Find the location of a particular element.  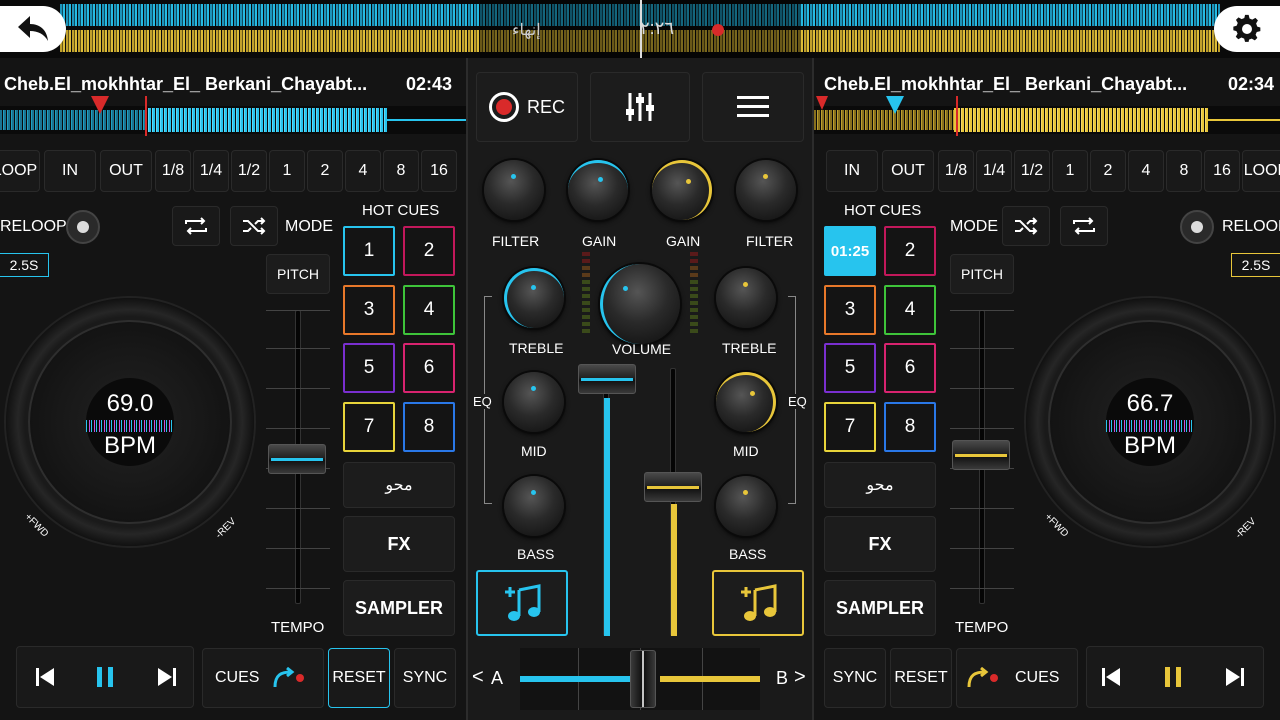

deck-a-pad-3: 3 is located at coordinates (369, 310).